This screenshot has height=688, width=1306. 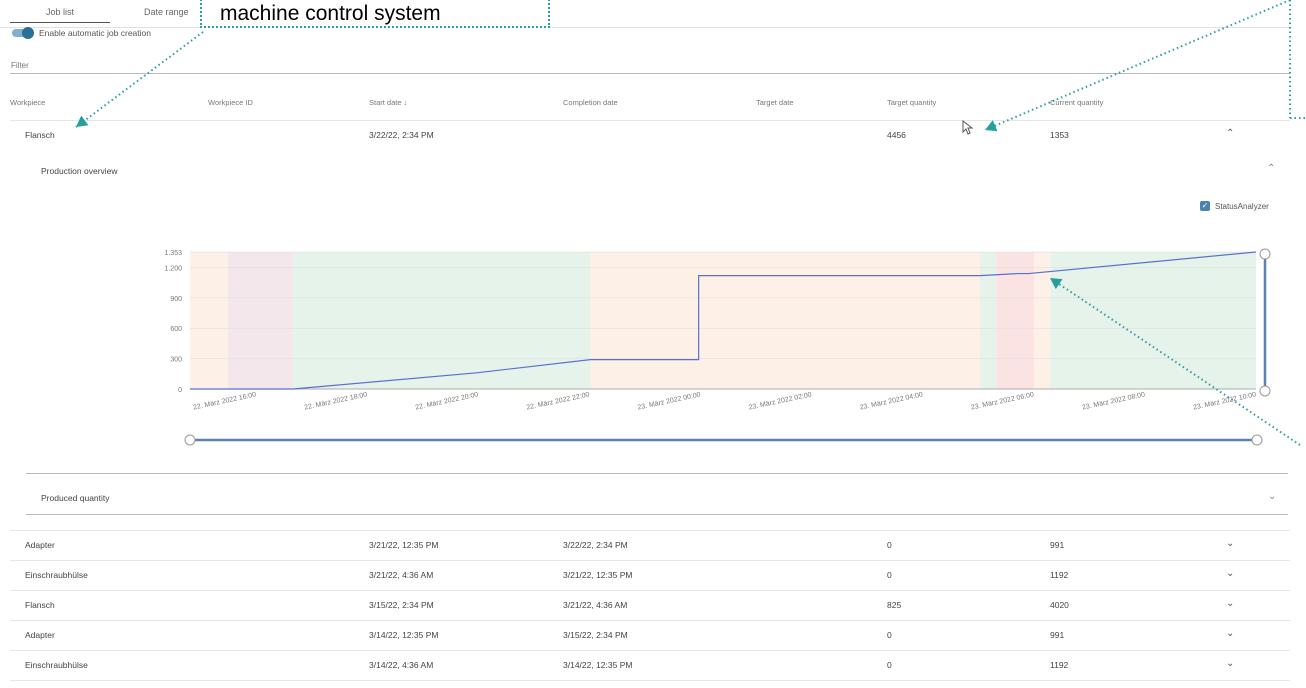 I want to click on row-start-date: 3/21/22, 4:36 AM, so click(x=401, y=575).